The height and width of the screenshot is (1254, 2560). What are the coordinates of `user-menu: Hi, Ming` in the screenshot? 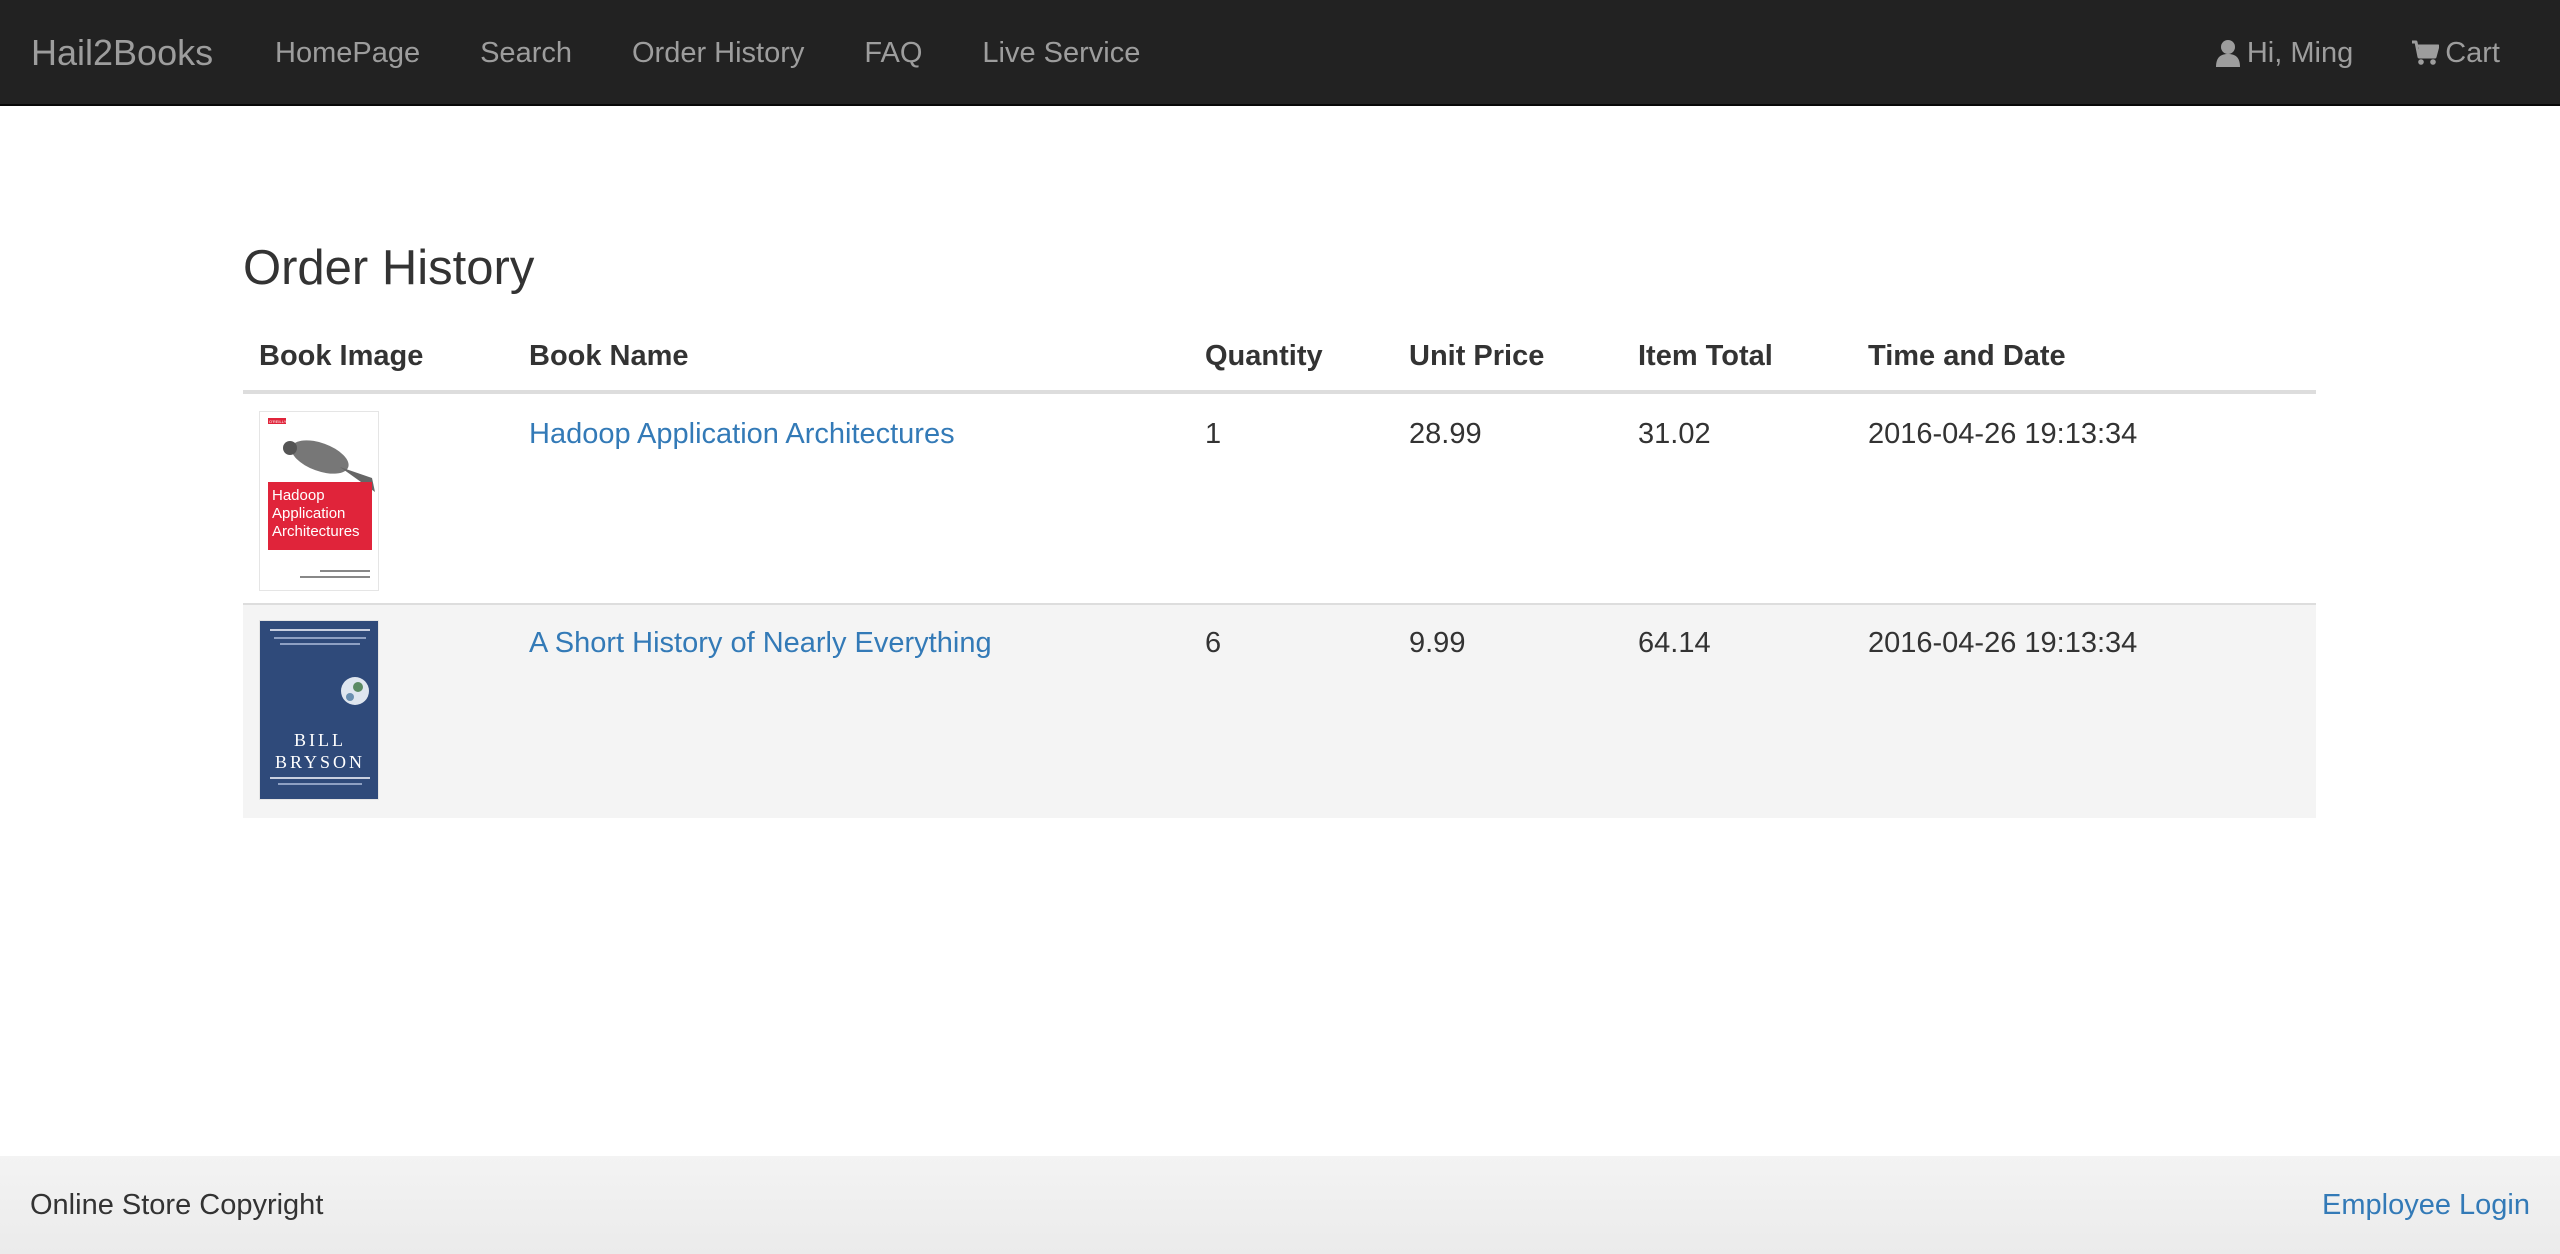 It's located at (2255, 53).